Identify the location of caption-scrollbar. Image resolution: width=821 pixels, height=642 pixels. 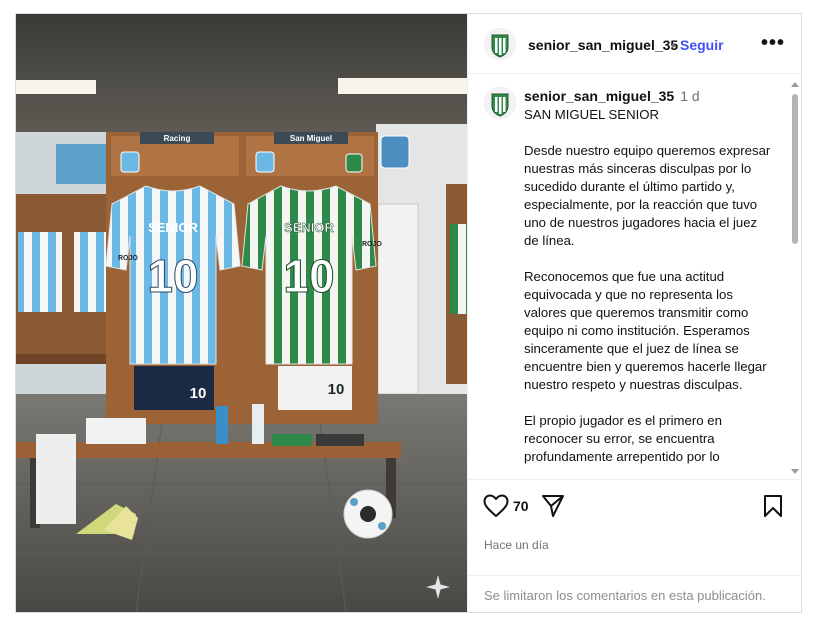
(795, 278).